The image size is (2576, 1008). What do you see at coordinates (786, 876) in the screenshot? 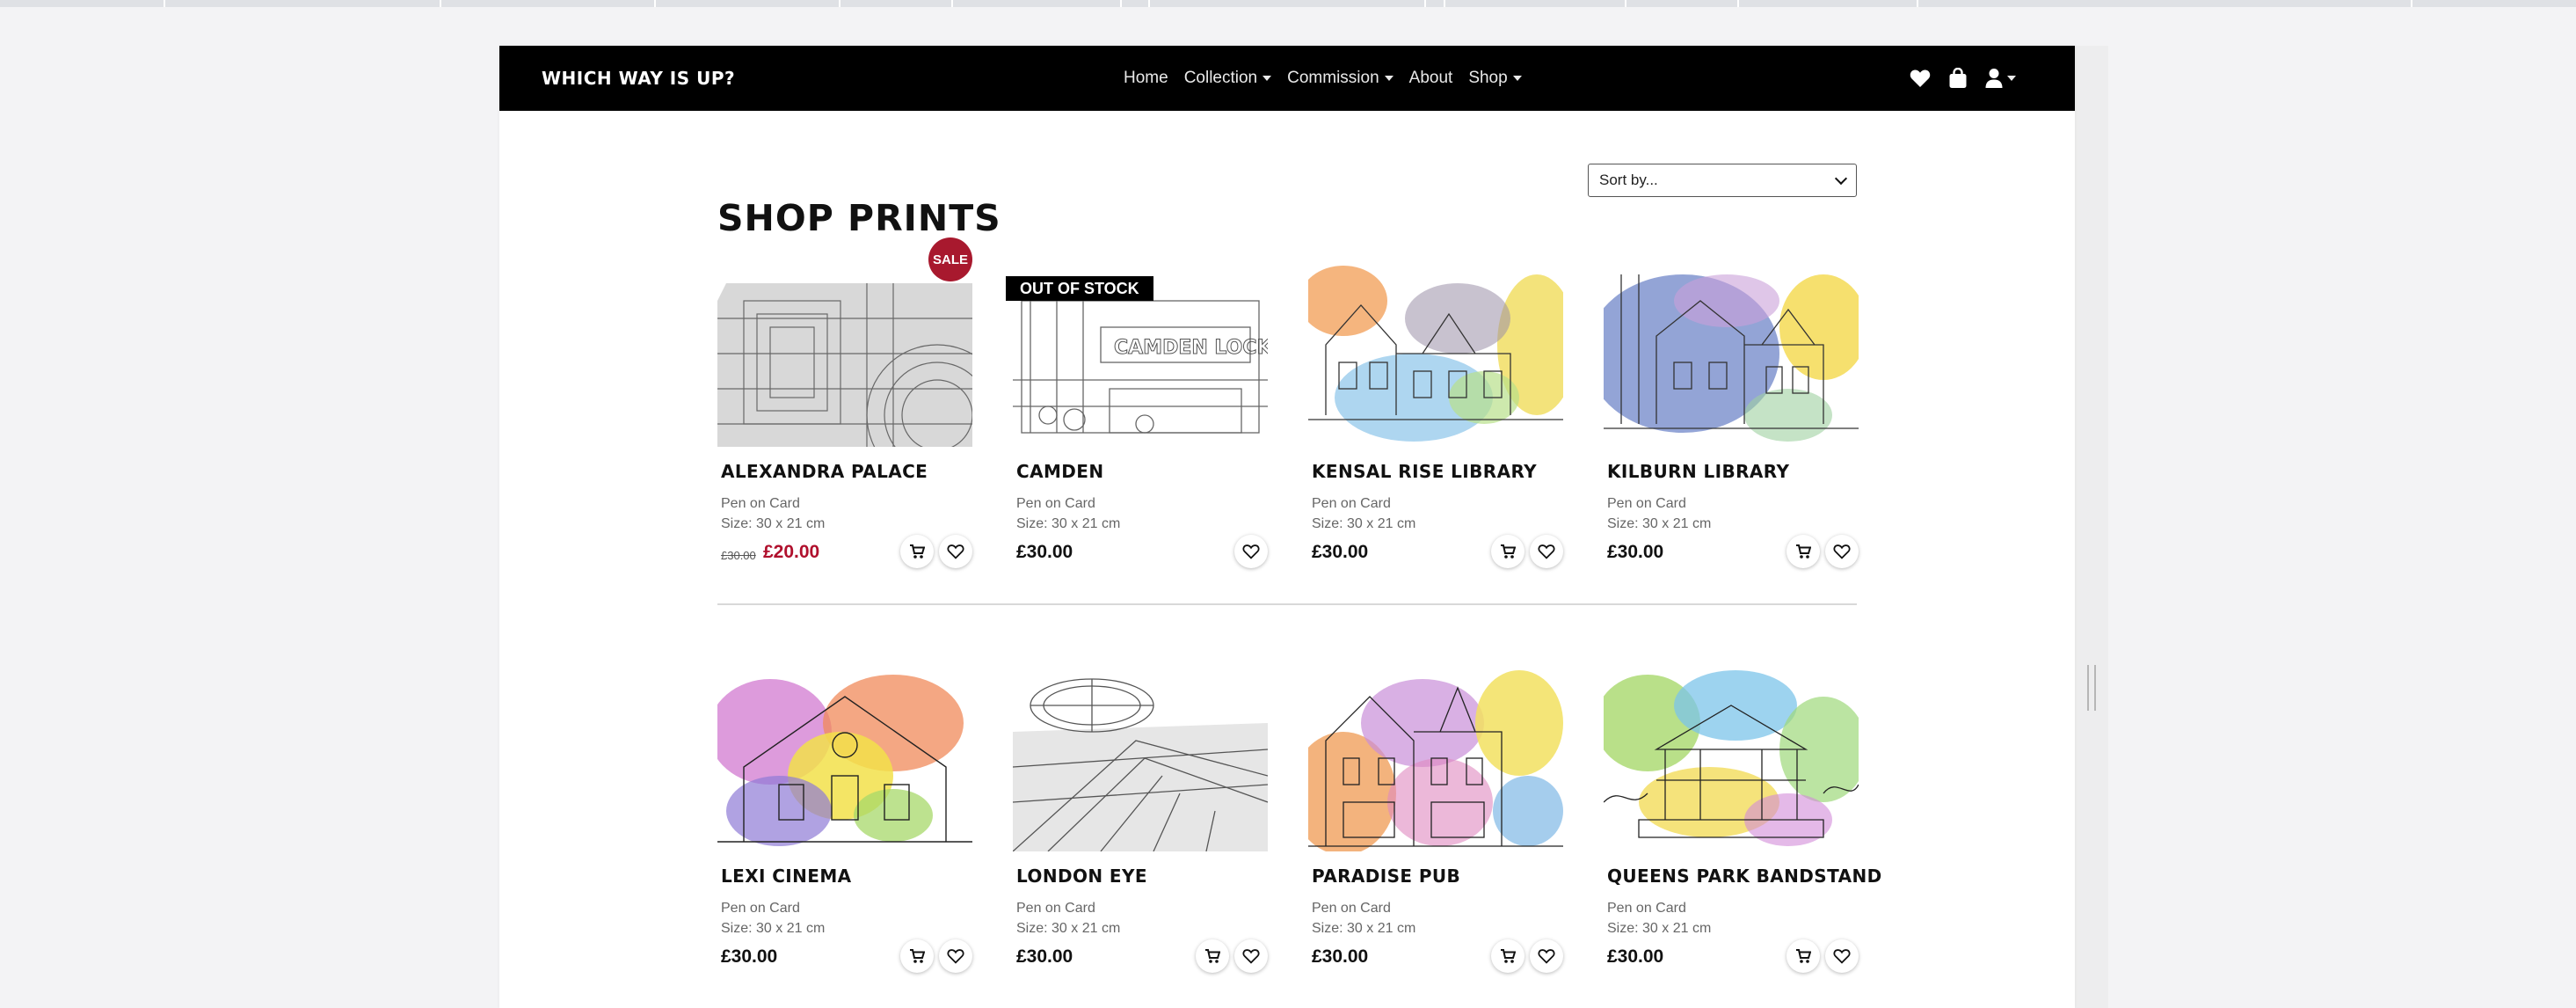
I see `product-name: LEXI CINEMA` at bounding box center [786, 876].